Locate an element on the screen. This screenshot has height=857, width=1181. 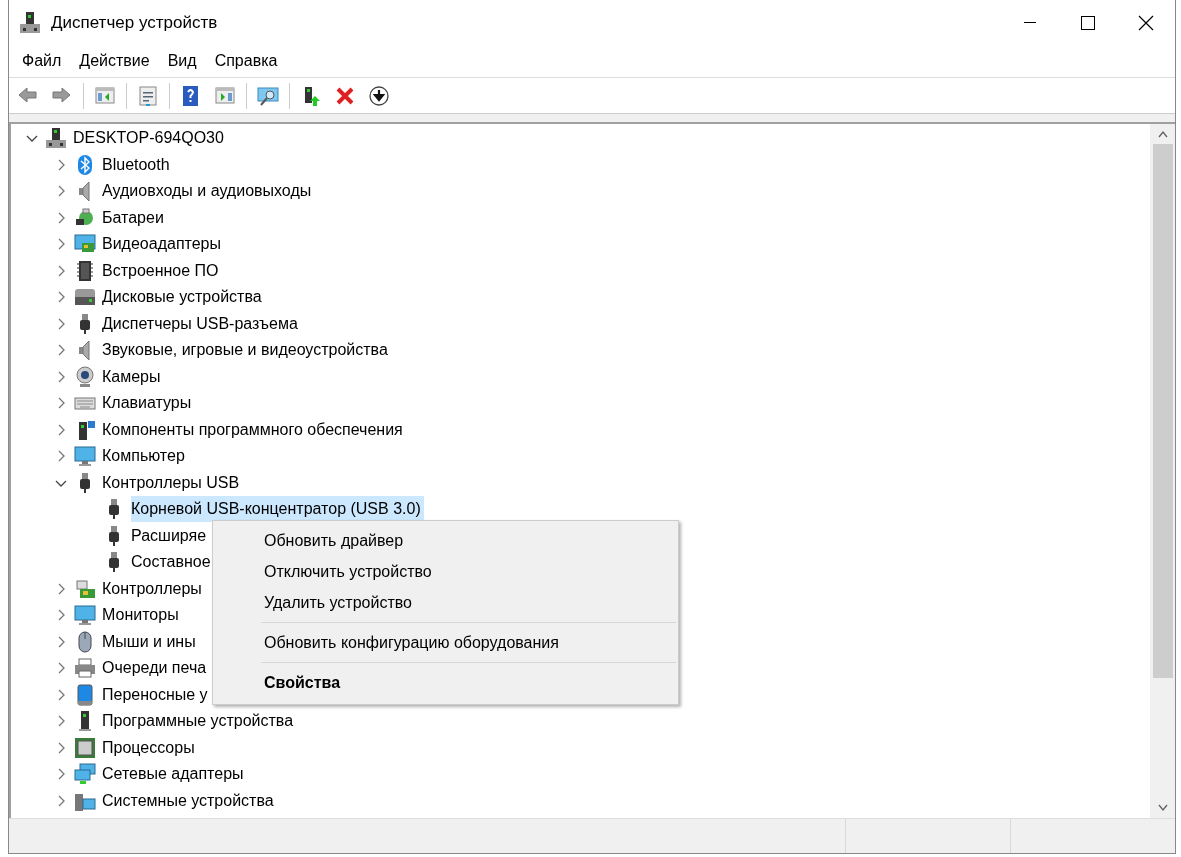
tree-item: Компоненты программного обеспечения is located at coordinates (254, 429).